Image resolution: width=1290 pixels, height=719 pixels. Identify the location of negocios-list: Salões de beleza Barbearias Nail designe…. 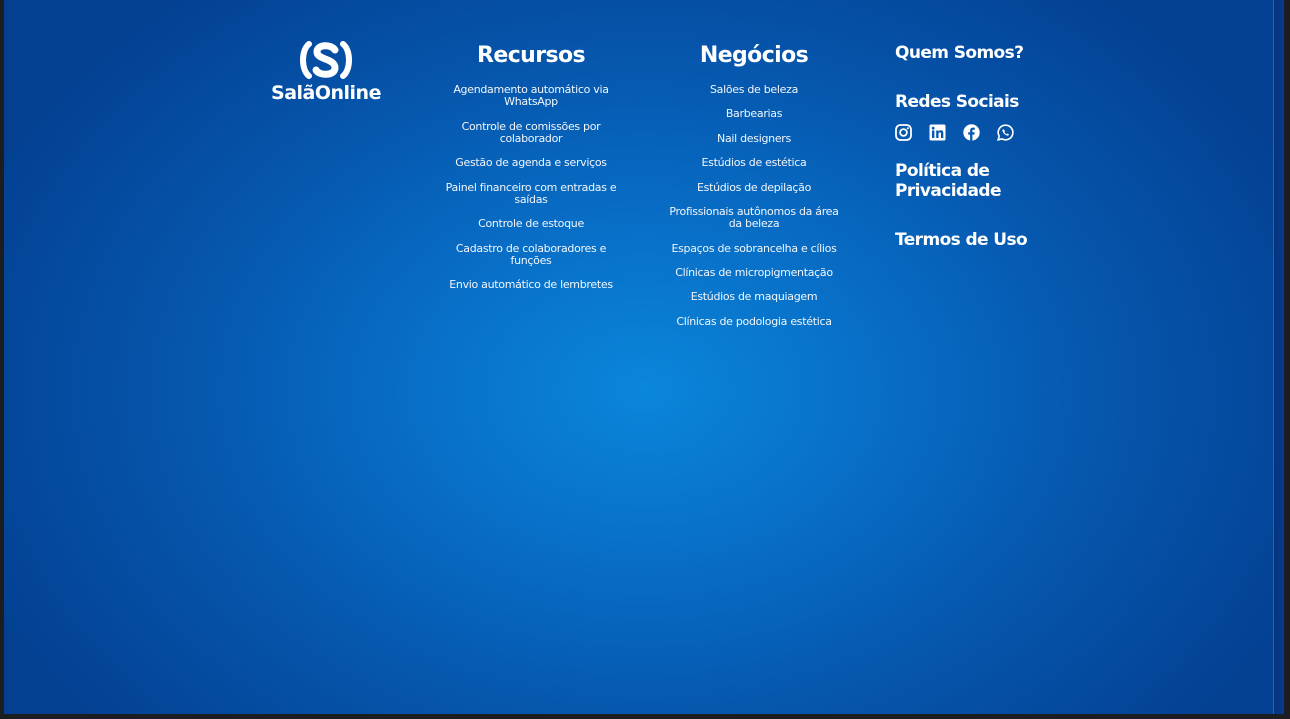
(754, 205).